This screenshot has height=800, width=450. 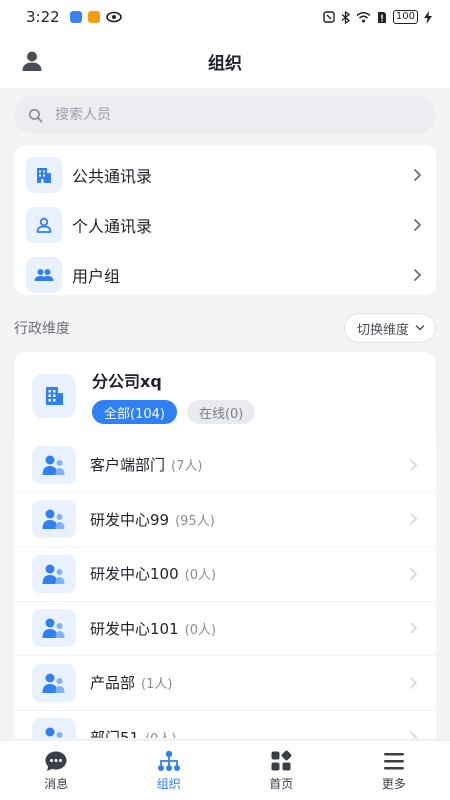 What do you see at coordinates (187, 467) in the screenshot?
I see `department-count: (7人)` at bounding box center [187, 467].